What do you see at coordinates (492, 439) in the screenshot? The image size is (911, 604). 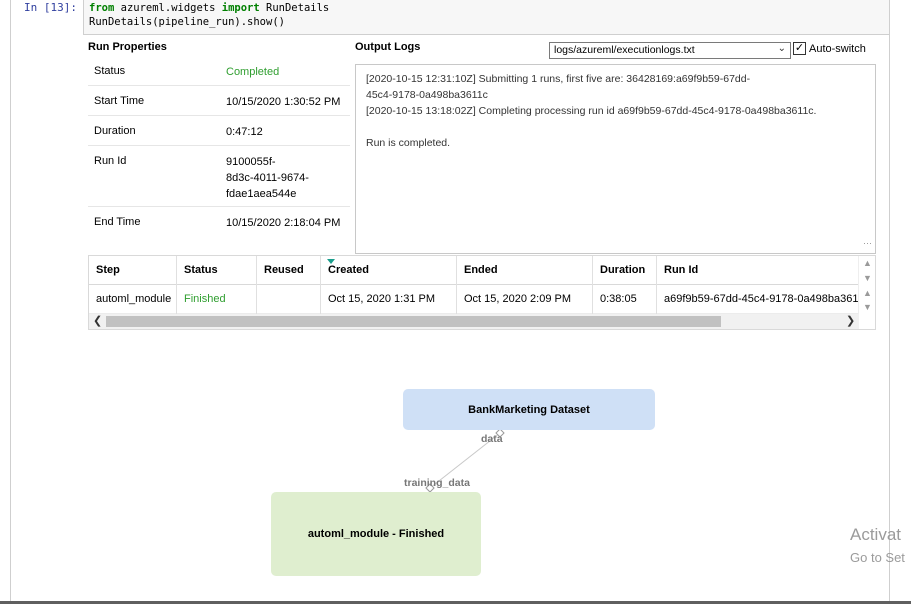 I see `dataset-output-port-label: data` at bounding box center [492, 439].